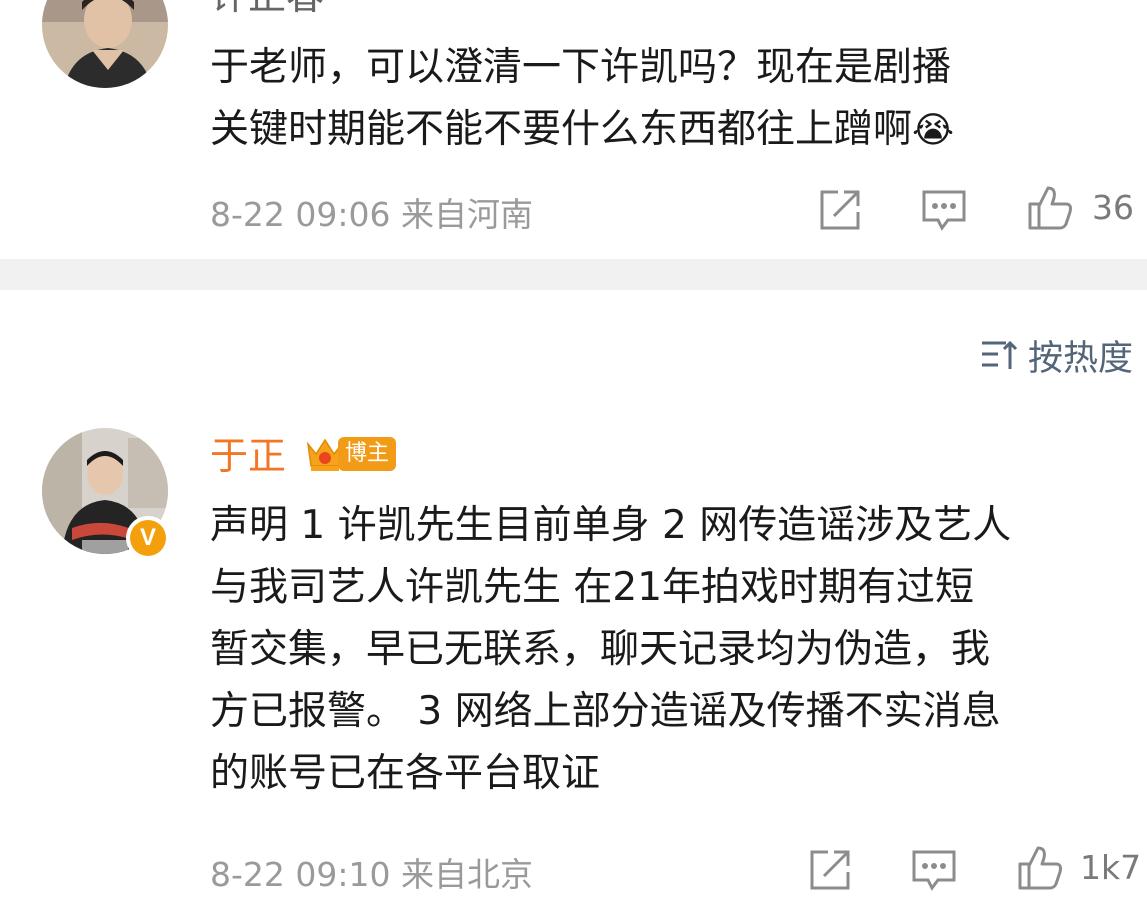 The image size is (1147, 906). Describe the element at coordinates (367, 454) in the screenshot. I see `badge-label: 博主` at that location.